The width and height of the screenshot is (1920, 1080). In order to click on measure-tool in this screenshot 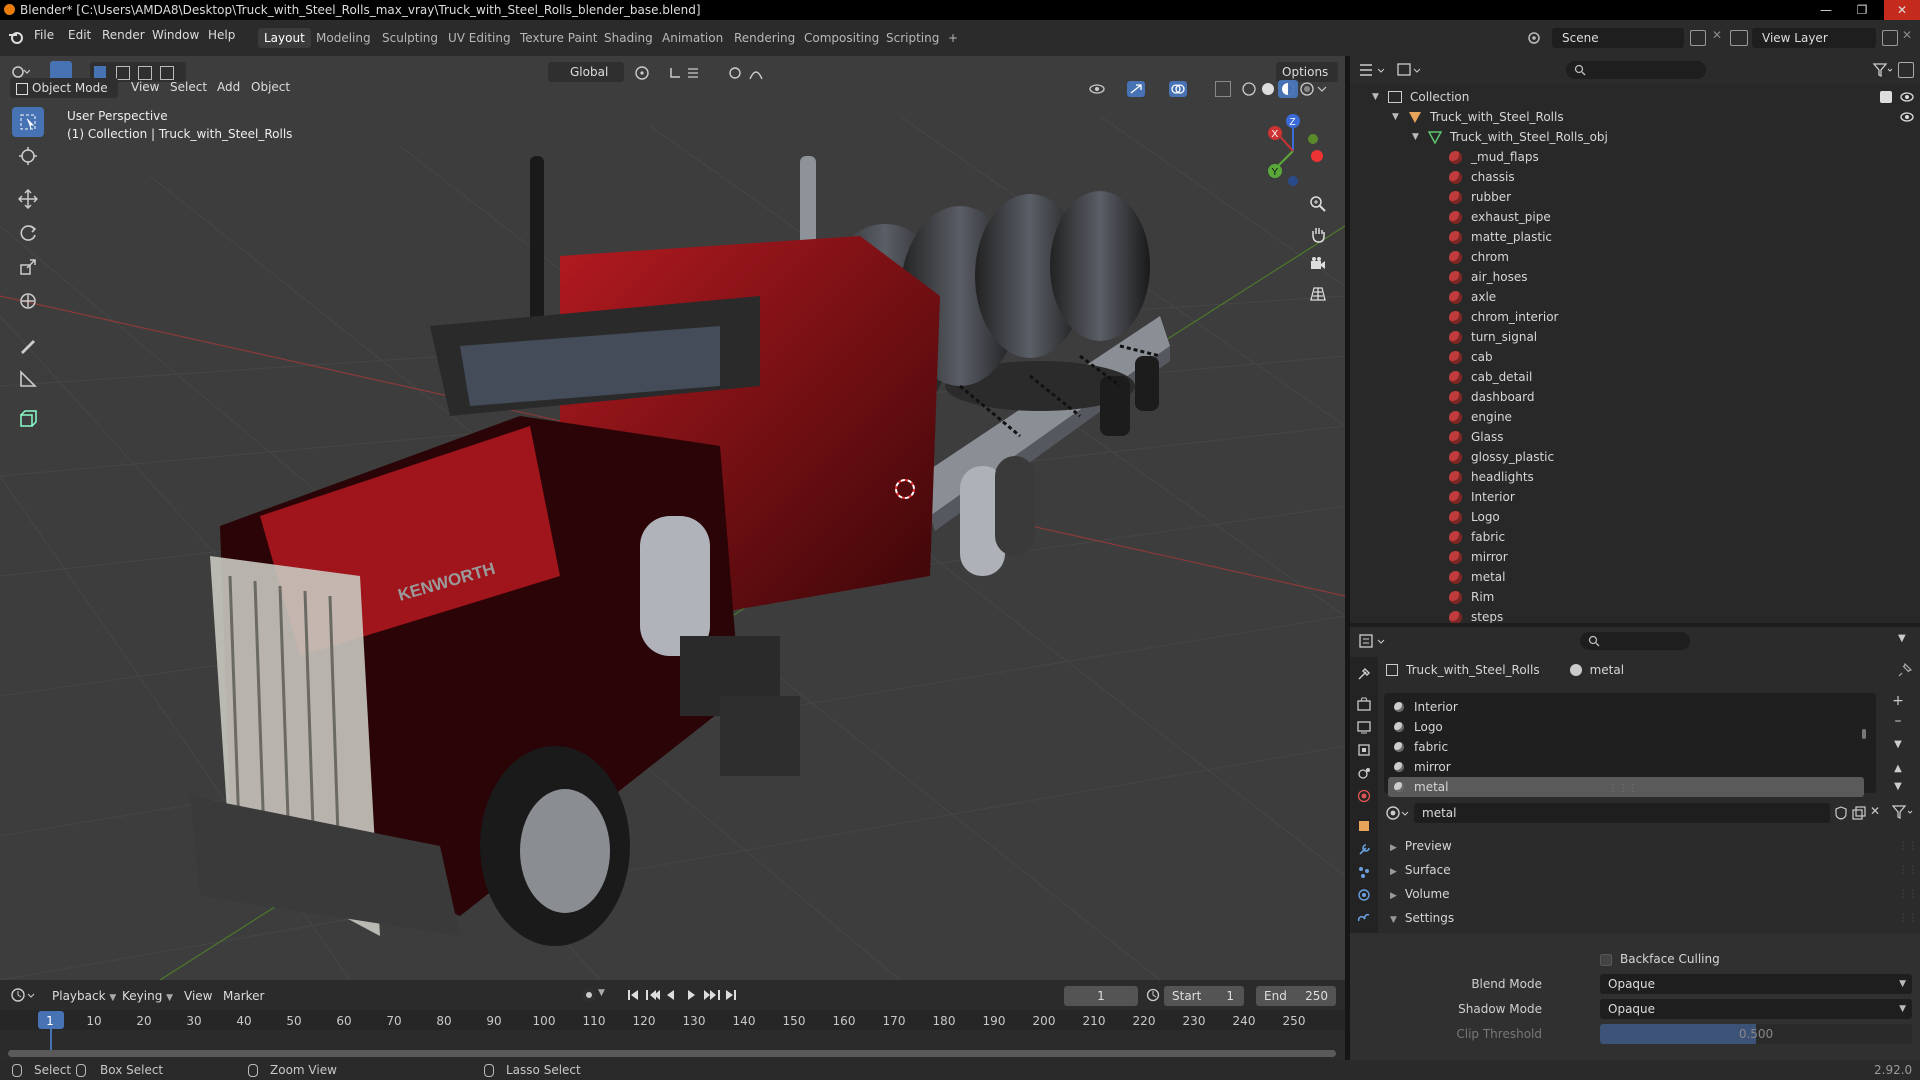, I will do `click(28, 379)`.